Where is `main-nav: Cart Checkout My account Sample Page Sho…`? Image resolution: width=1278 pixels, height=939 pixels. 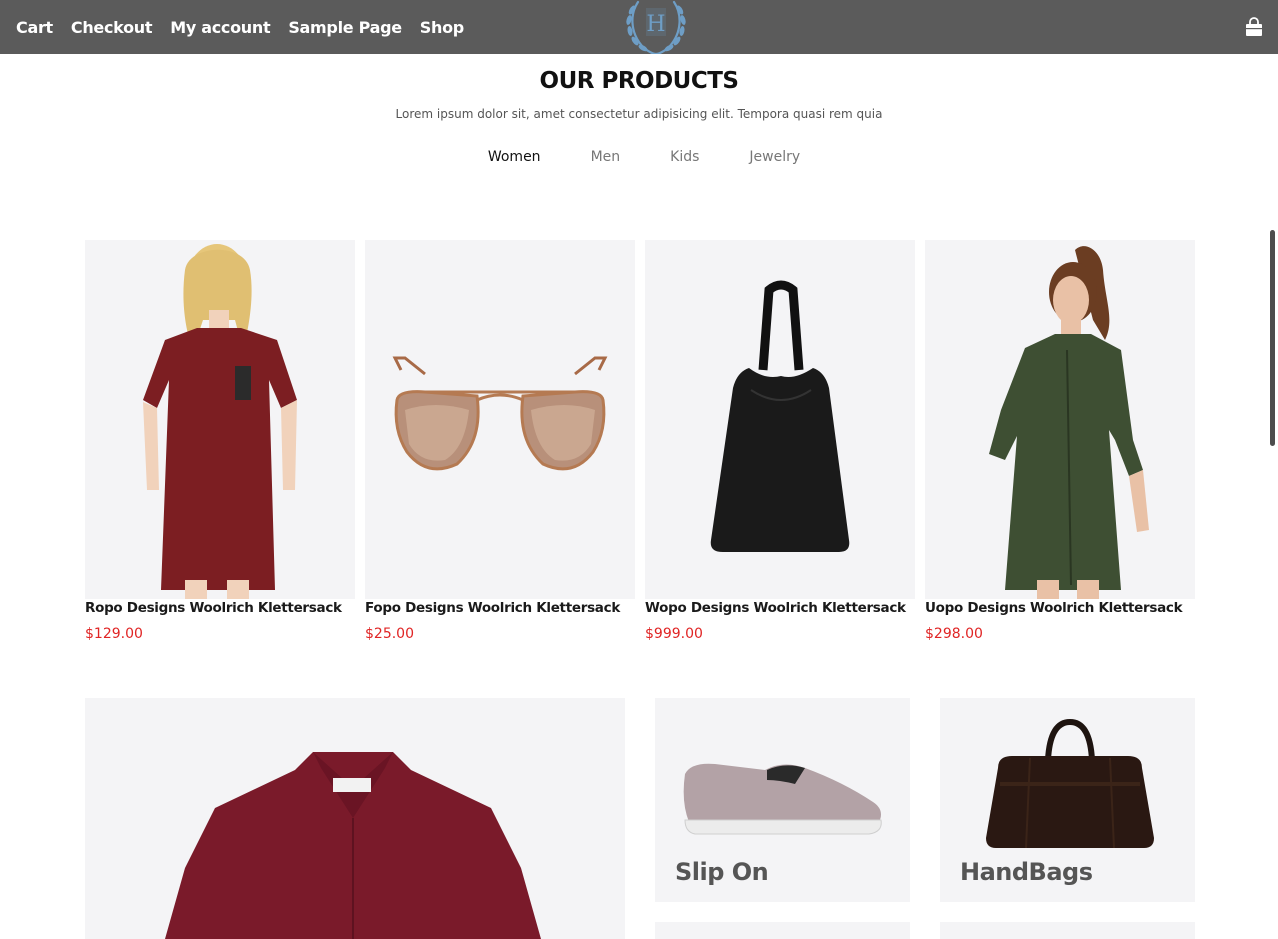
main-nav: Cart Checkout My account Sample Page Sho… is located at coordinates (240, 27).